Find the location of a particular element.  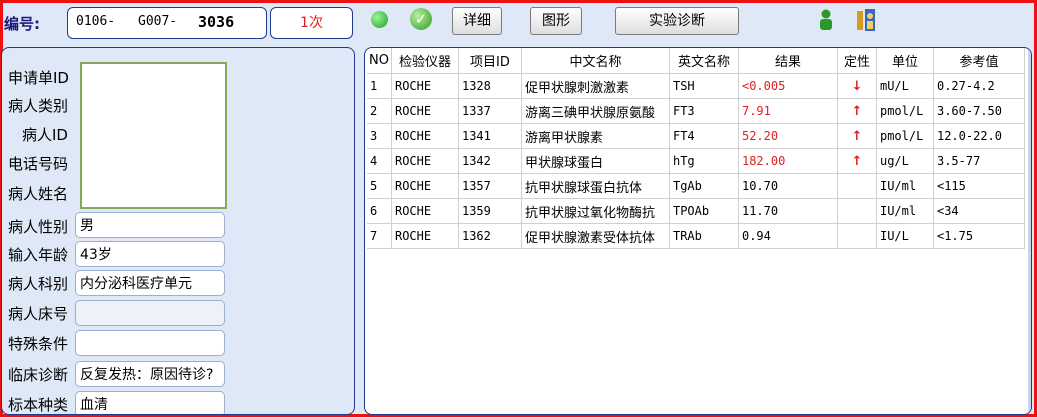

user-icon is located at coordinates (826, 20).